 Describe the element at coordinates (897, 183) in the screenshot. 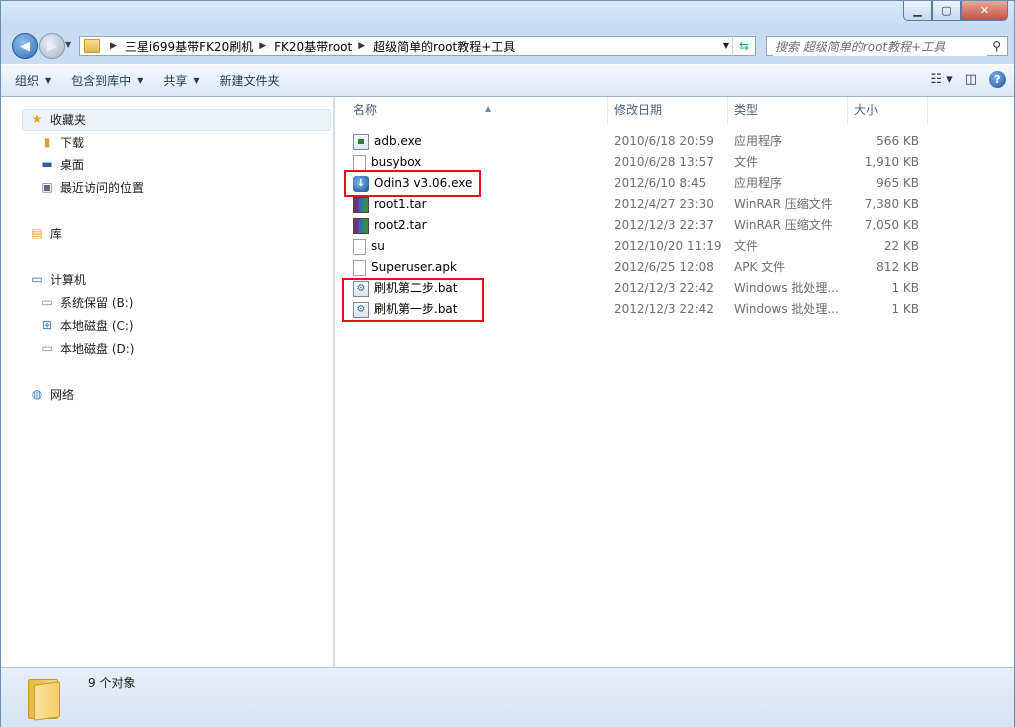

I see `file-size: 965 KB` at that location.